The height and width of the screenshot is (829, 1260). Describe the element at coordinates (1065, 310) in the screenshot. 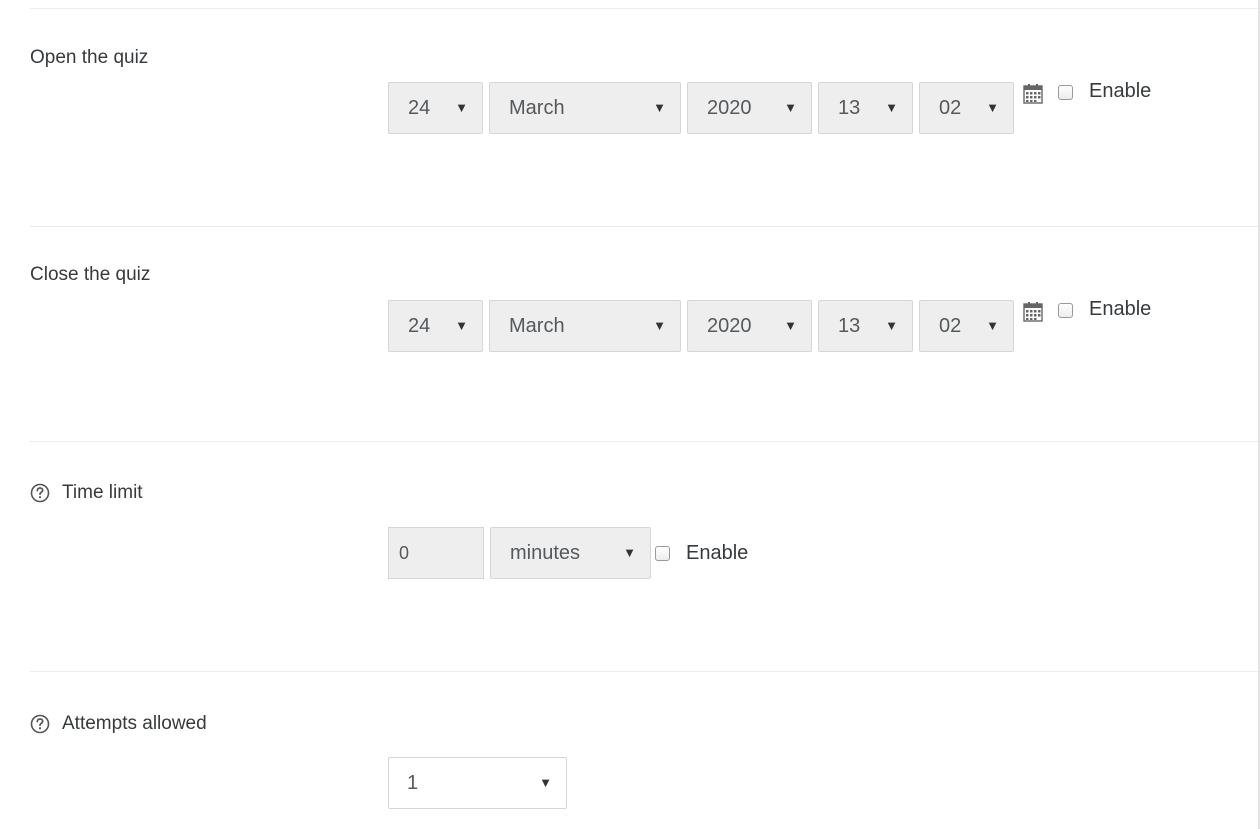

I see `close-enable-checkbox` at that location.